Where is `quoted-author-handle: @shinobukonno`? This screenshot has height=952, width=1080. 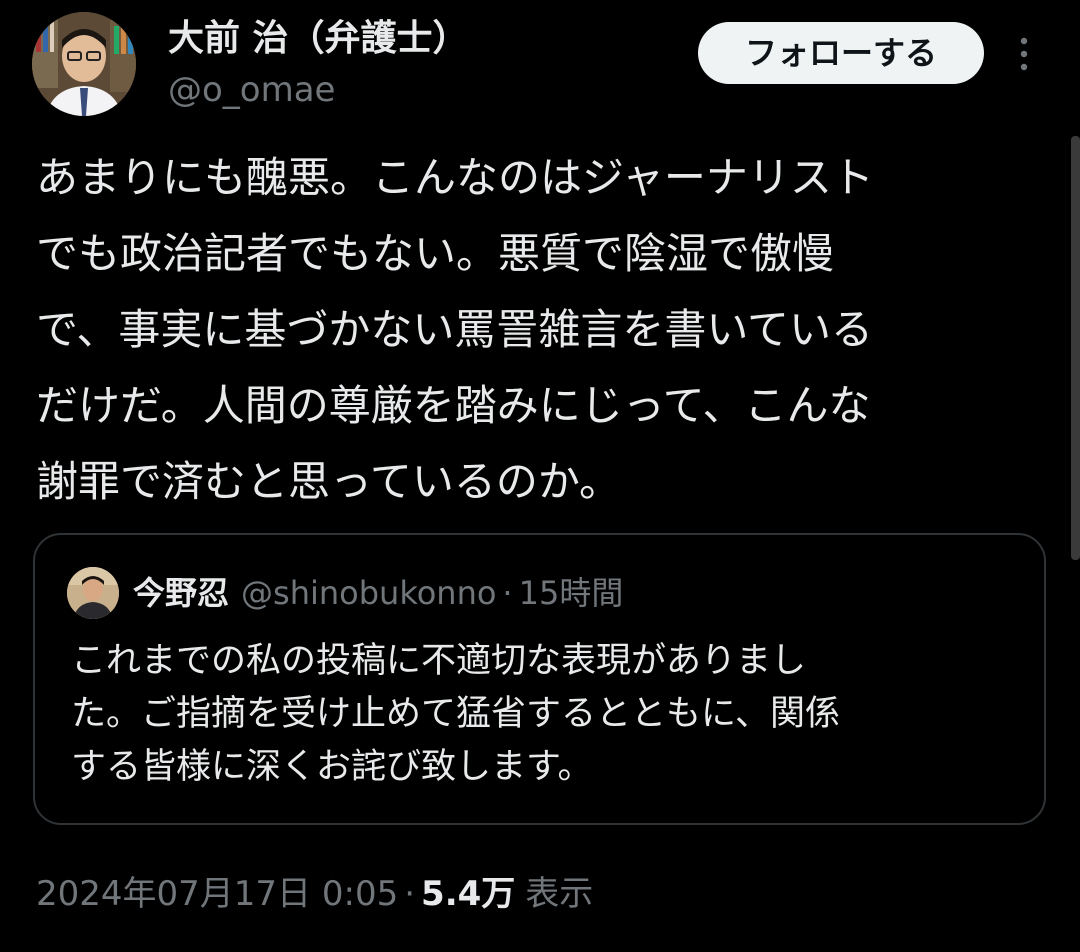 quoted-author-handle: @shinobukonno is located at coordinates (368, 593).